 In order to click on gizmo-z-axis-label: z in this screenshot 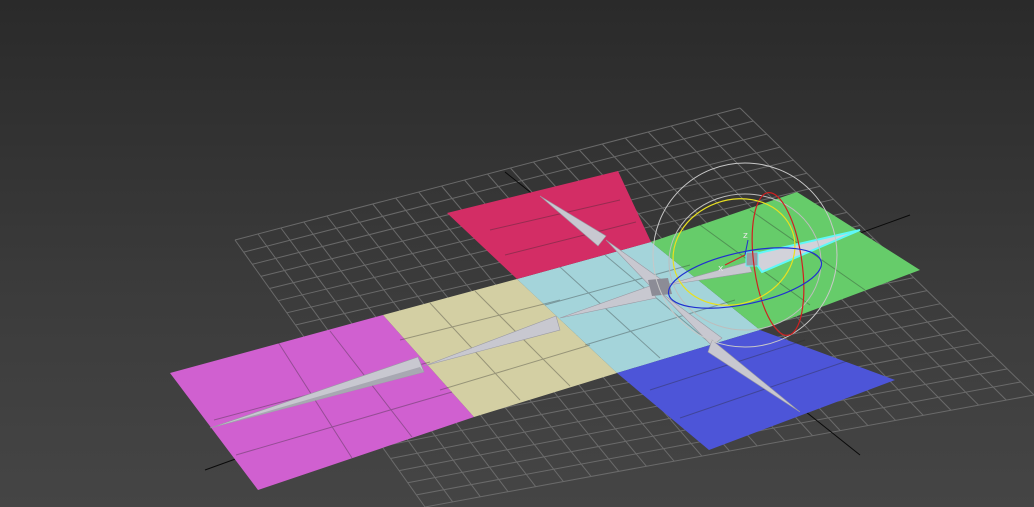, I will do `click(745, 236)`.